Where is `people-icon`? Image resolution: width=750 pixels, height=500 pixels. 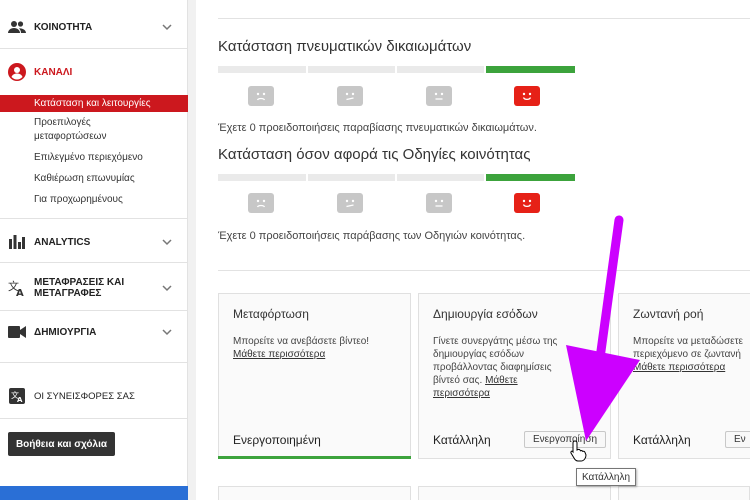
people-icon is located at coordinates (17, 27).